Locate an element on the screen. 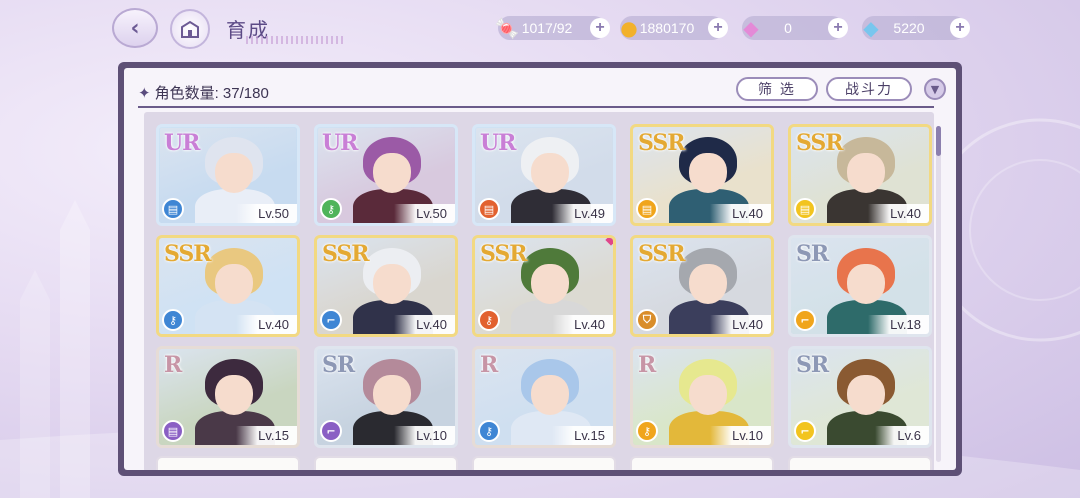 The width and height of the screenshot is (1080, 498). title-decoration is located at coordinates (296, 40).